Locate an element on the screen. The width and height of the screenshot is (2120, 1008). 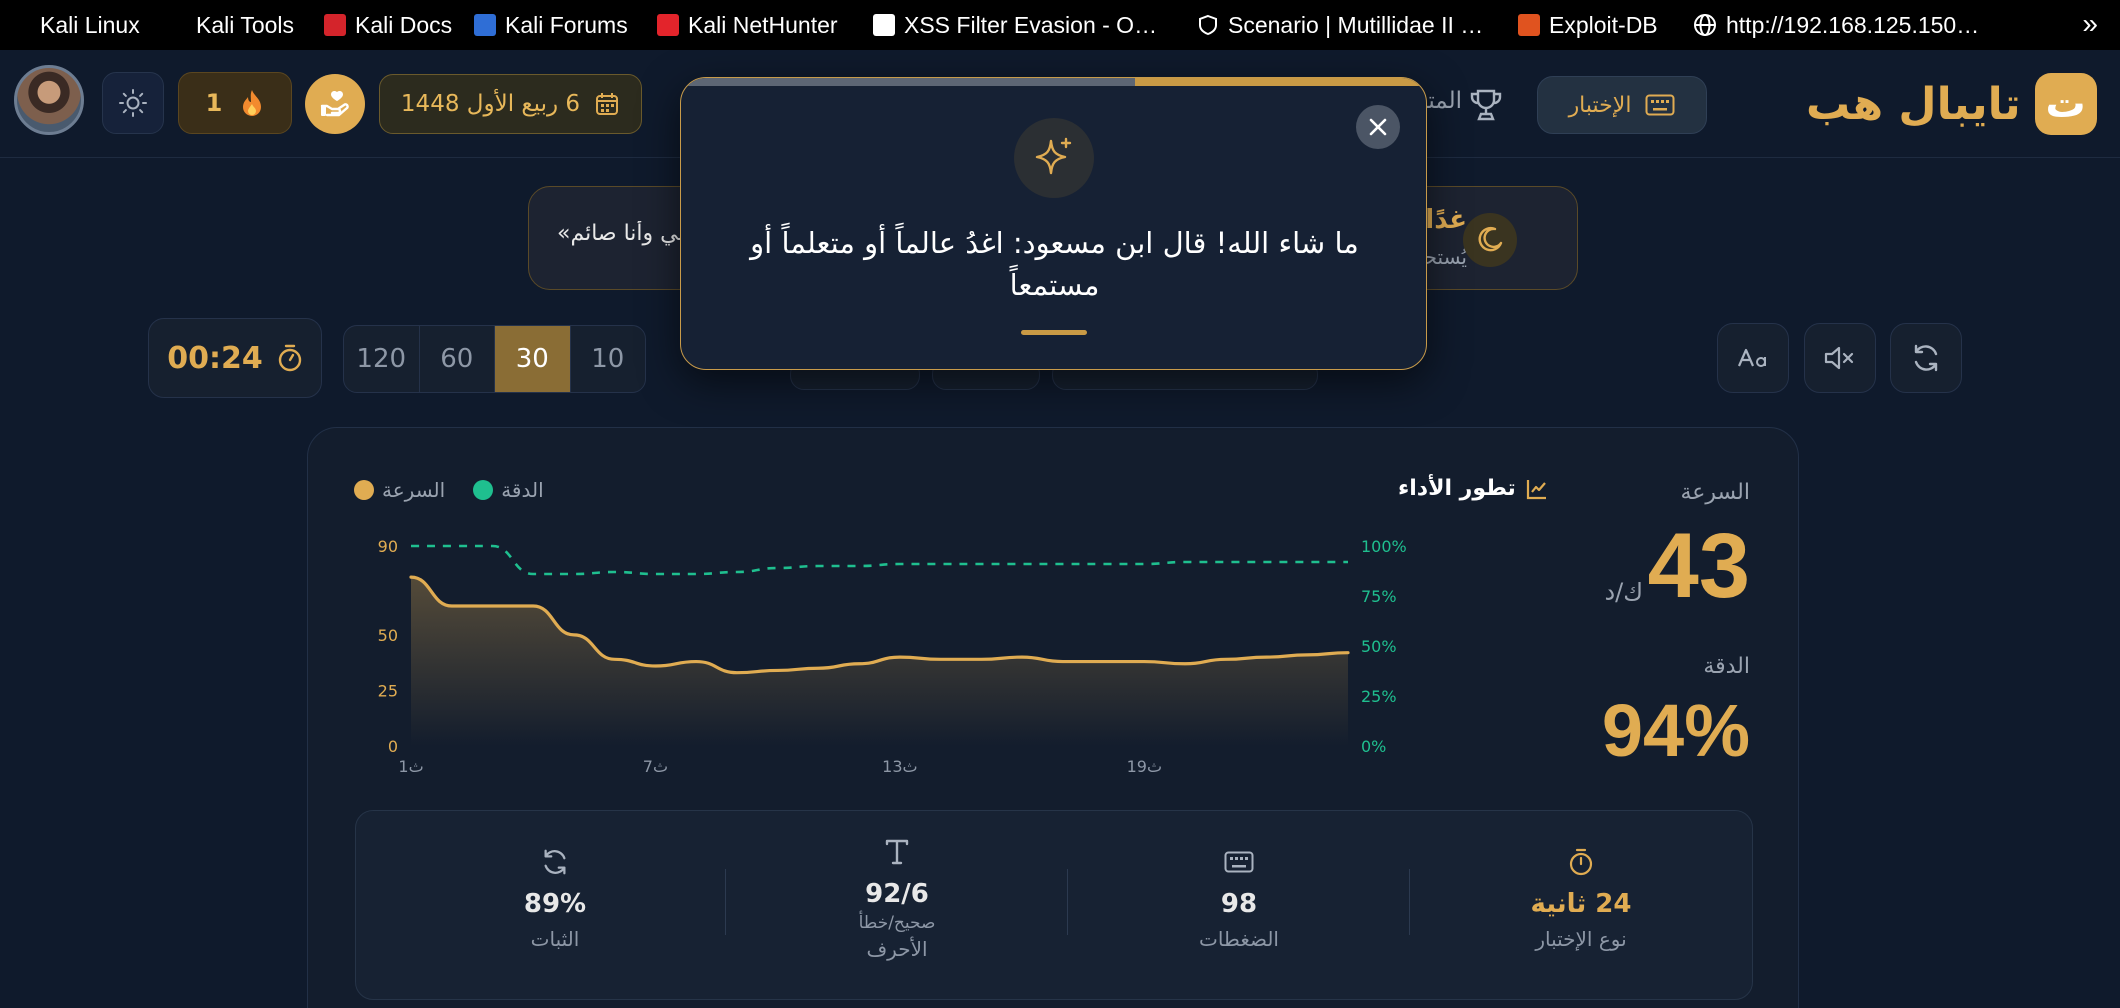
chart-legend: السرعة الدقة is located at coordinates (449, 490).